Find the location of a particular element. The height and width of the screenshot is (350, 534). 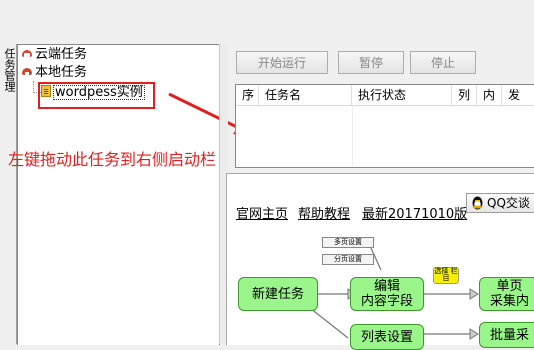

latest-version-link: 最新20171010版 is located at coordinates (414, 212).